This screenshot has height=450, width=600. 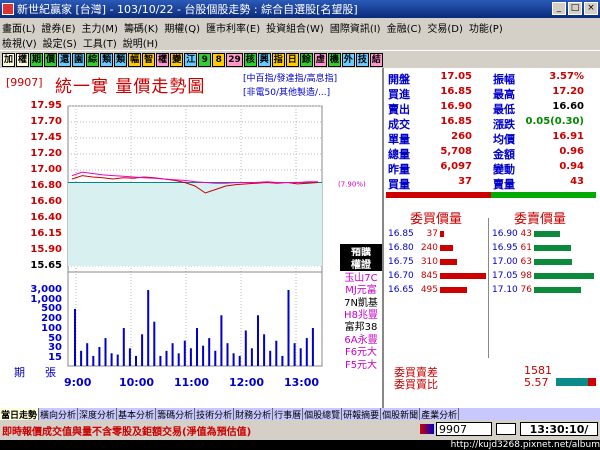 I want to click on quote-row: 買進 16.85 最高 17.20, so click(x=493, y=93).